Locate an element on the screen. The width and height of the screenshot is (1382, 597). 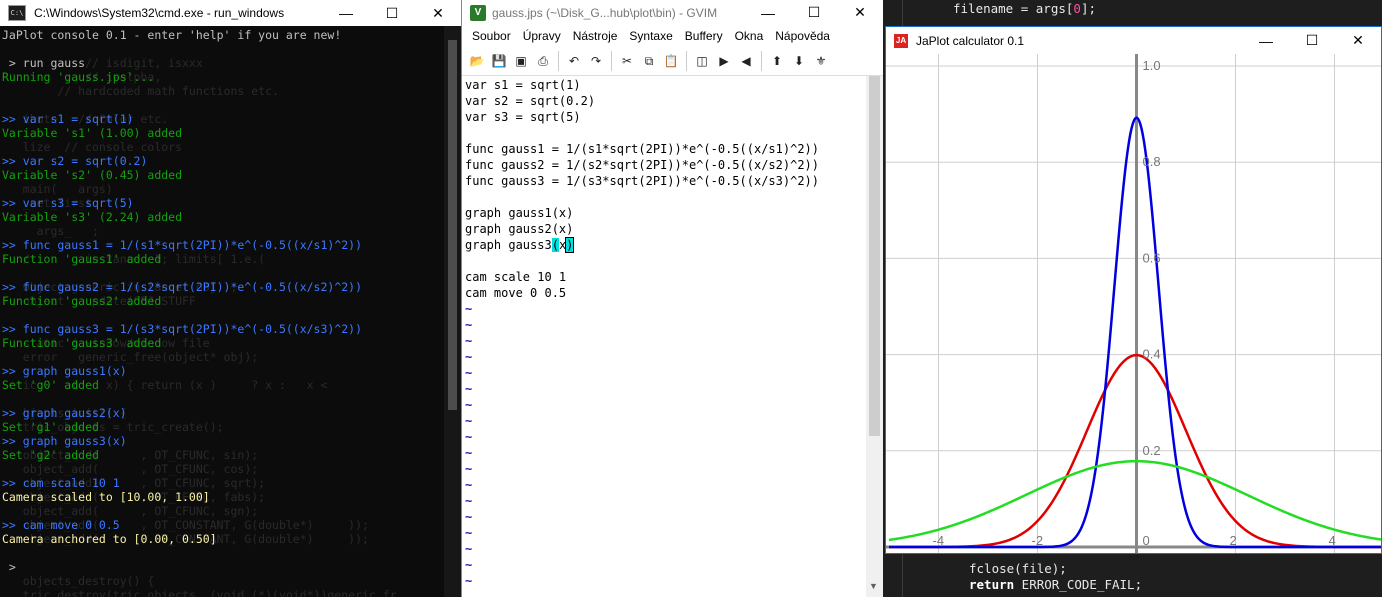
console-line: Variable 's1' (1.00) added is located at coordinates (92, 133).